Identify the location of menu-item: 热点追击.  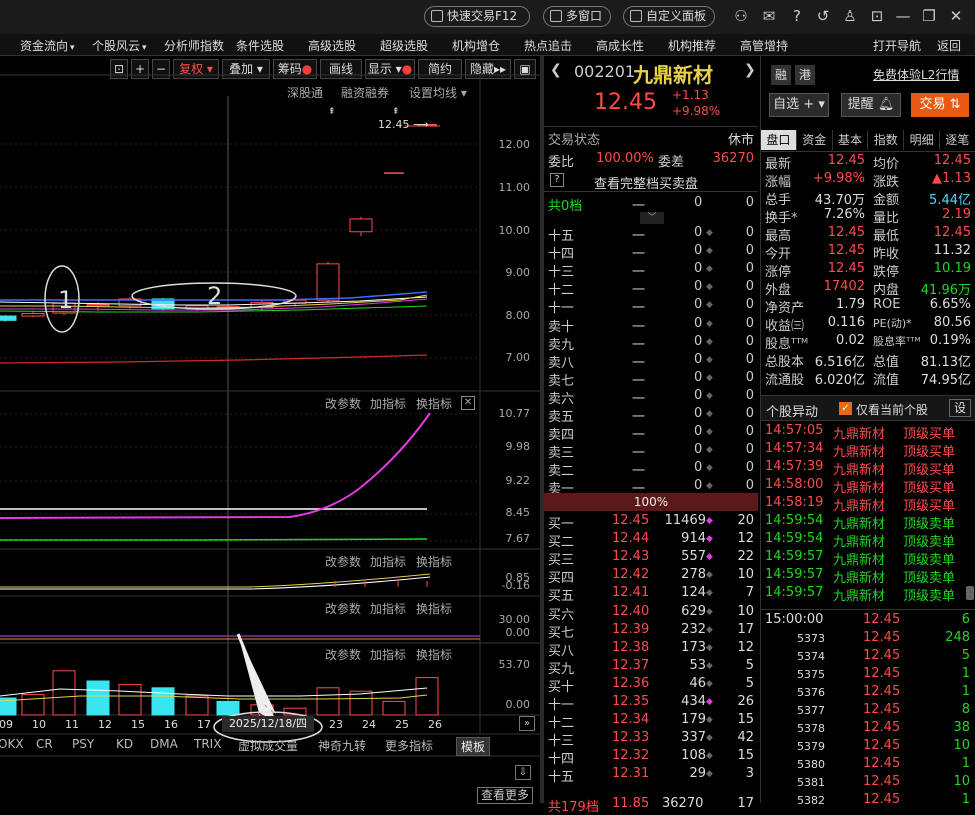
(548, 45).